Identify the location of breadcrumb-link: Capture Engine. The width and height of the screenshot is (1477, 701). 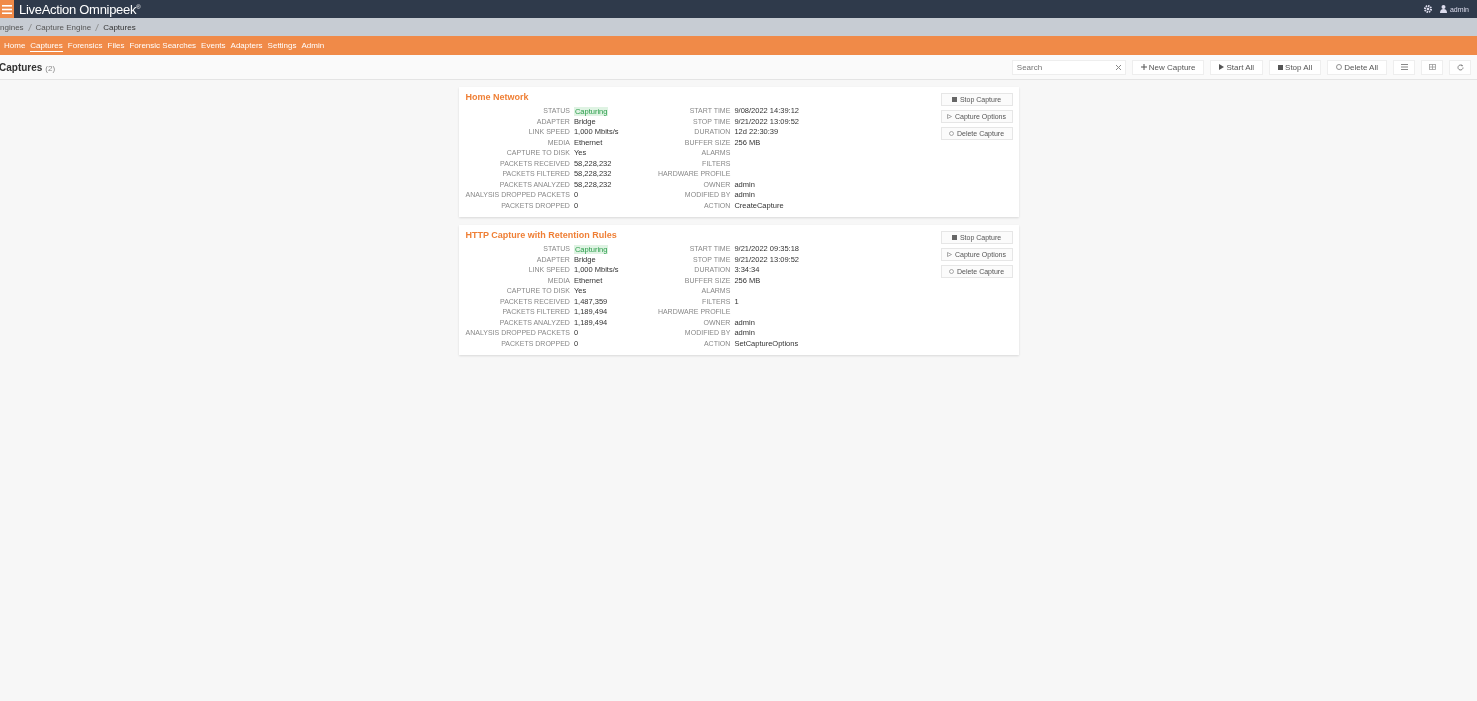
(63, 27).